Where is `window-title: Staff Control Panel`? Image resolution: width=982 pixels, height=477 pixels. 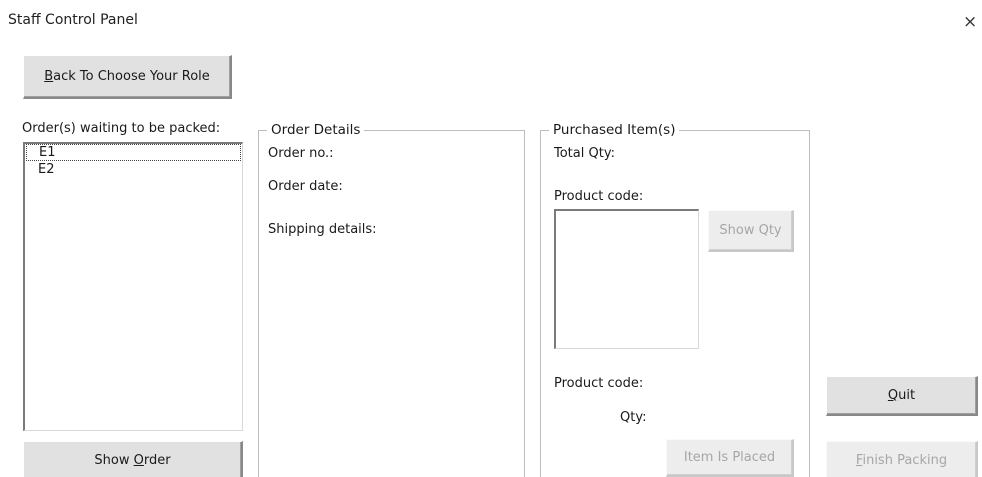
window-title: Staff Control Panel is located at coordinates (73, 20).